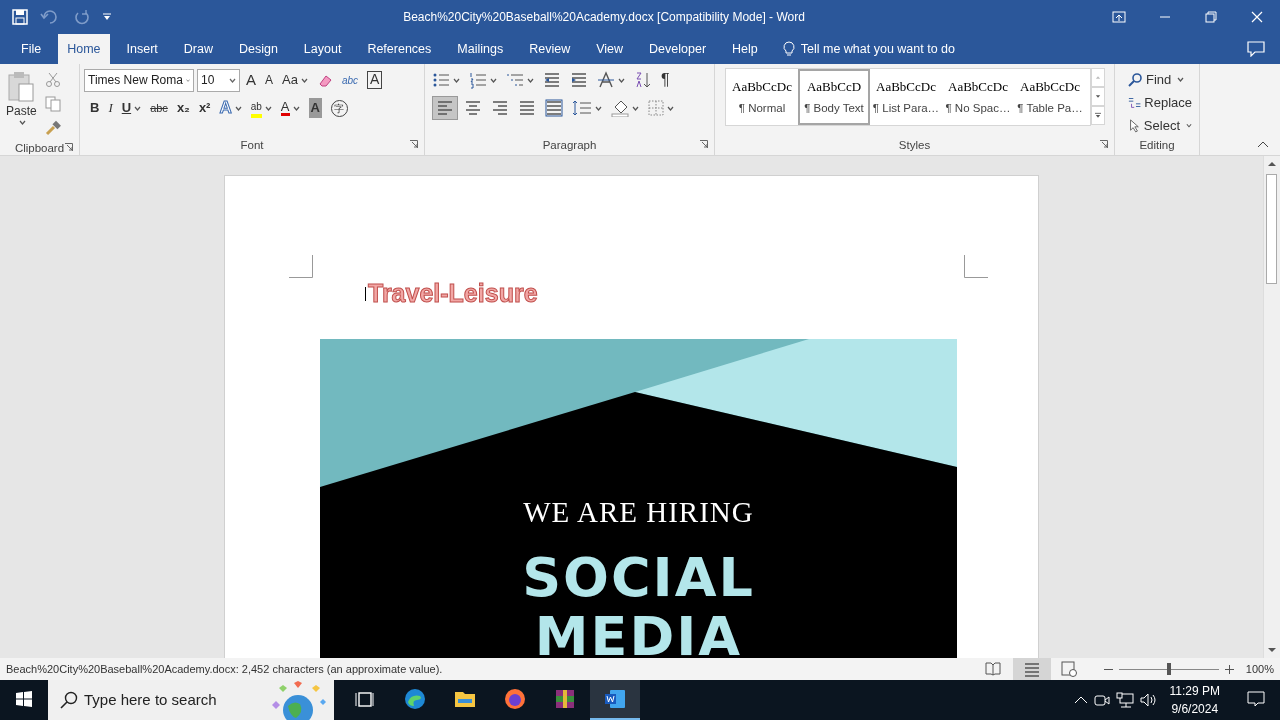  Describe the element at coordinates (95, 108) in the screenshot. I see `bold-button: B` at that location.